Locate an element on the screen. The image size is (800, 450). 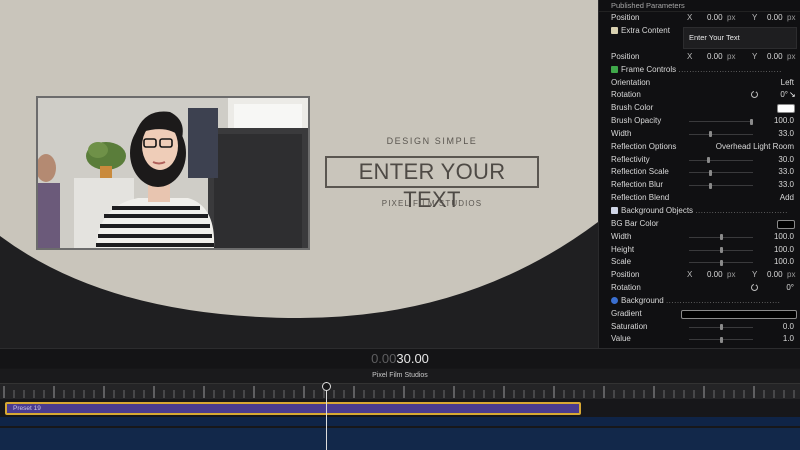
param-reflection-scale: Reflection Scale 33.0 is located at coordinates (699, 172).